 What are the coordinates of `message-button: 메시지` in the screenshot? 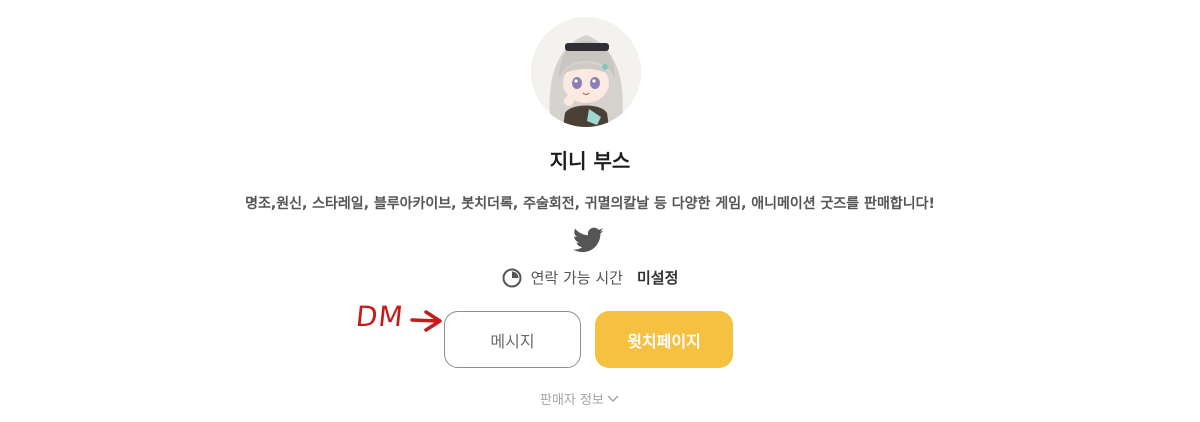 It's located at (512, 339).